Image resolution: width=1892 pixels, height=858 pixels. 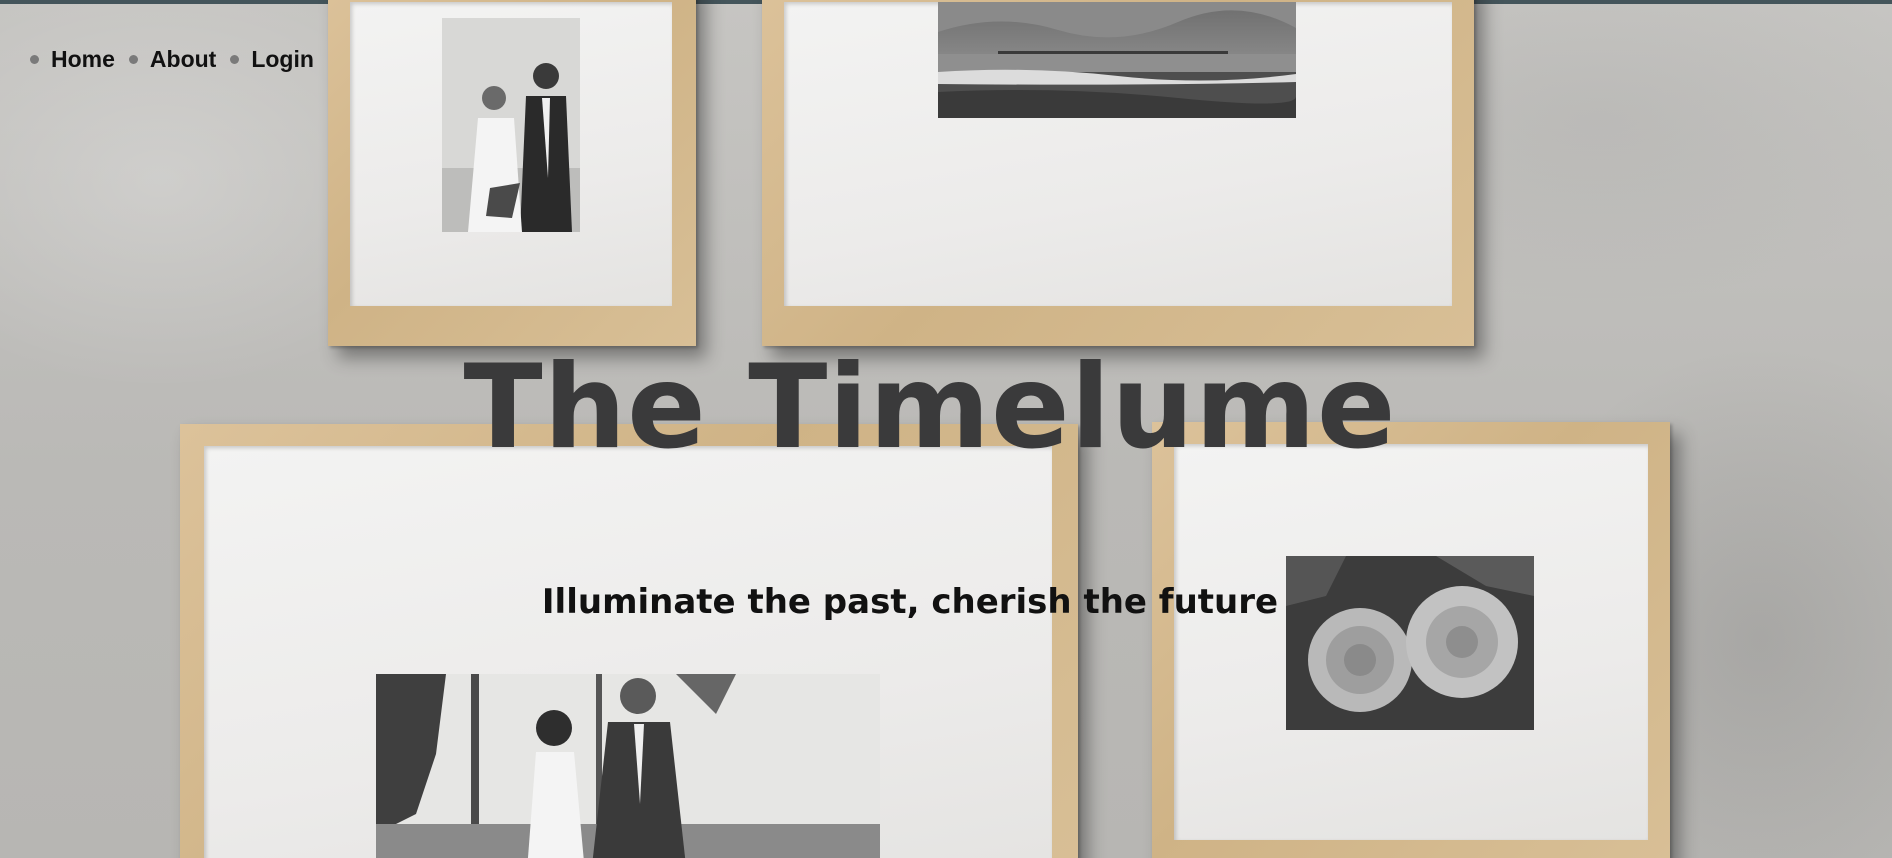 I want to click on couple-portrait-photo, so click(x=511, y=125).